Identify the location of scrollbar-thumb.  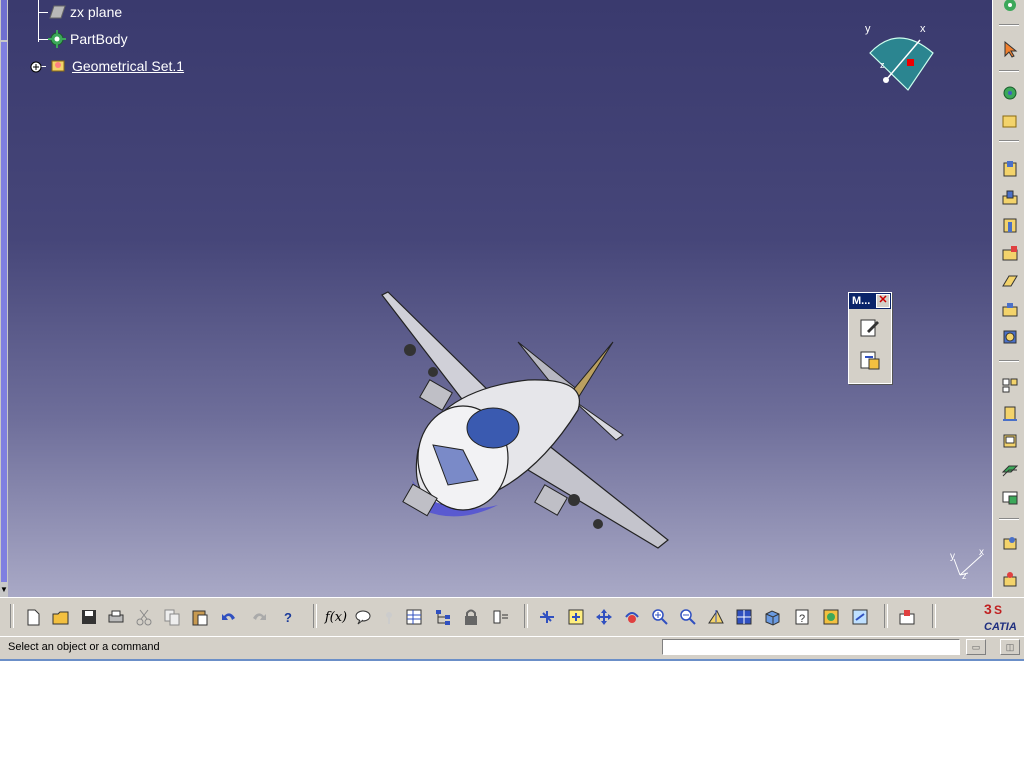
(4, 20).